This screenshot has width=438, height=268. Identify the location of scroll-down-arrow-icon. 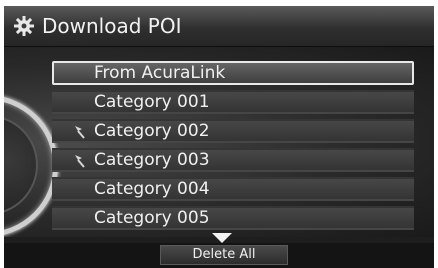
(222, 238).